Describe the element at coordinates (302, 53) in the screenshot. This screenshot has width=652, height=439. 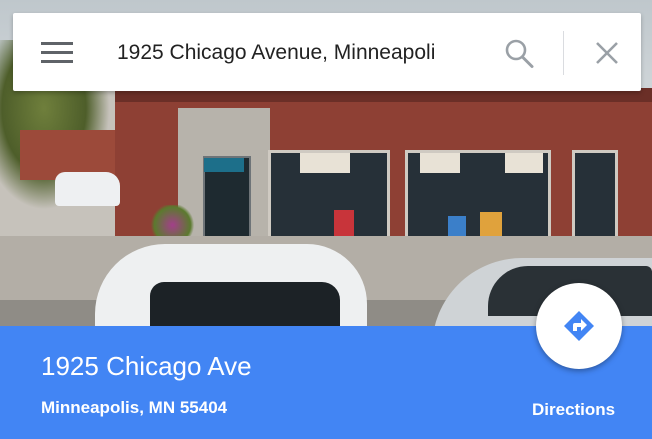
I see `search-input: 1925 Chicago Avenue, Minneapoli` at that location.